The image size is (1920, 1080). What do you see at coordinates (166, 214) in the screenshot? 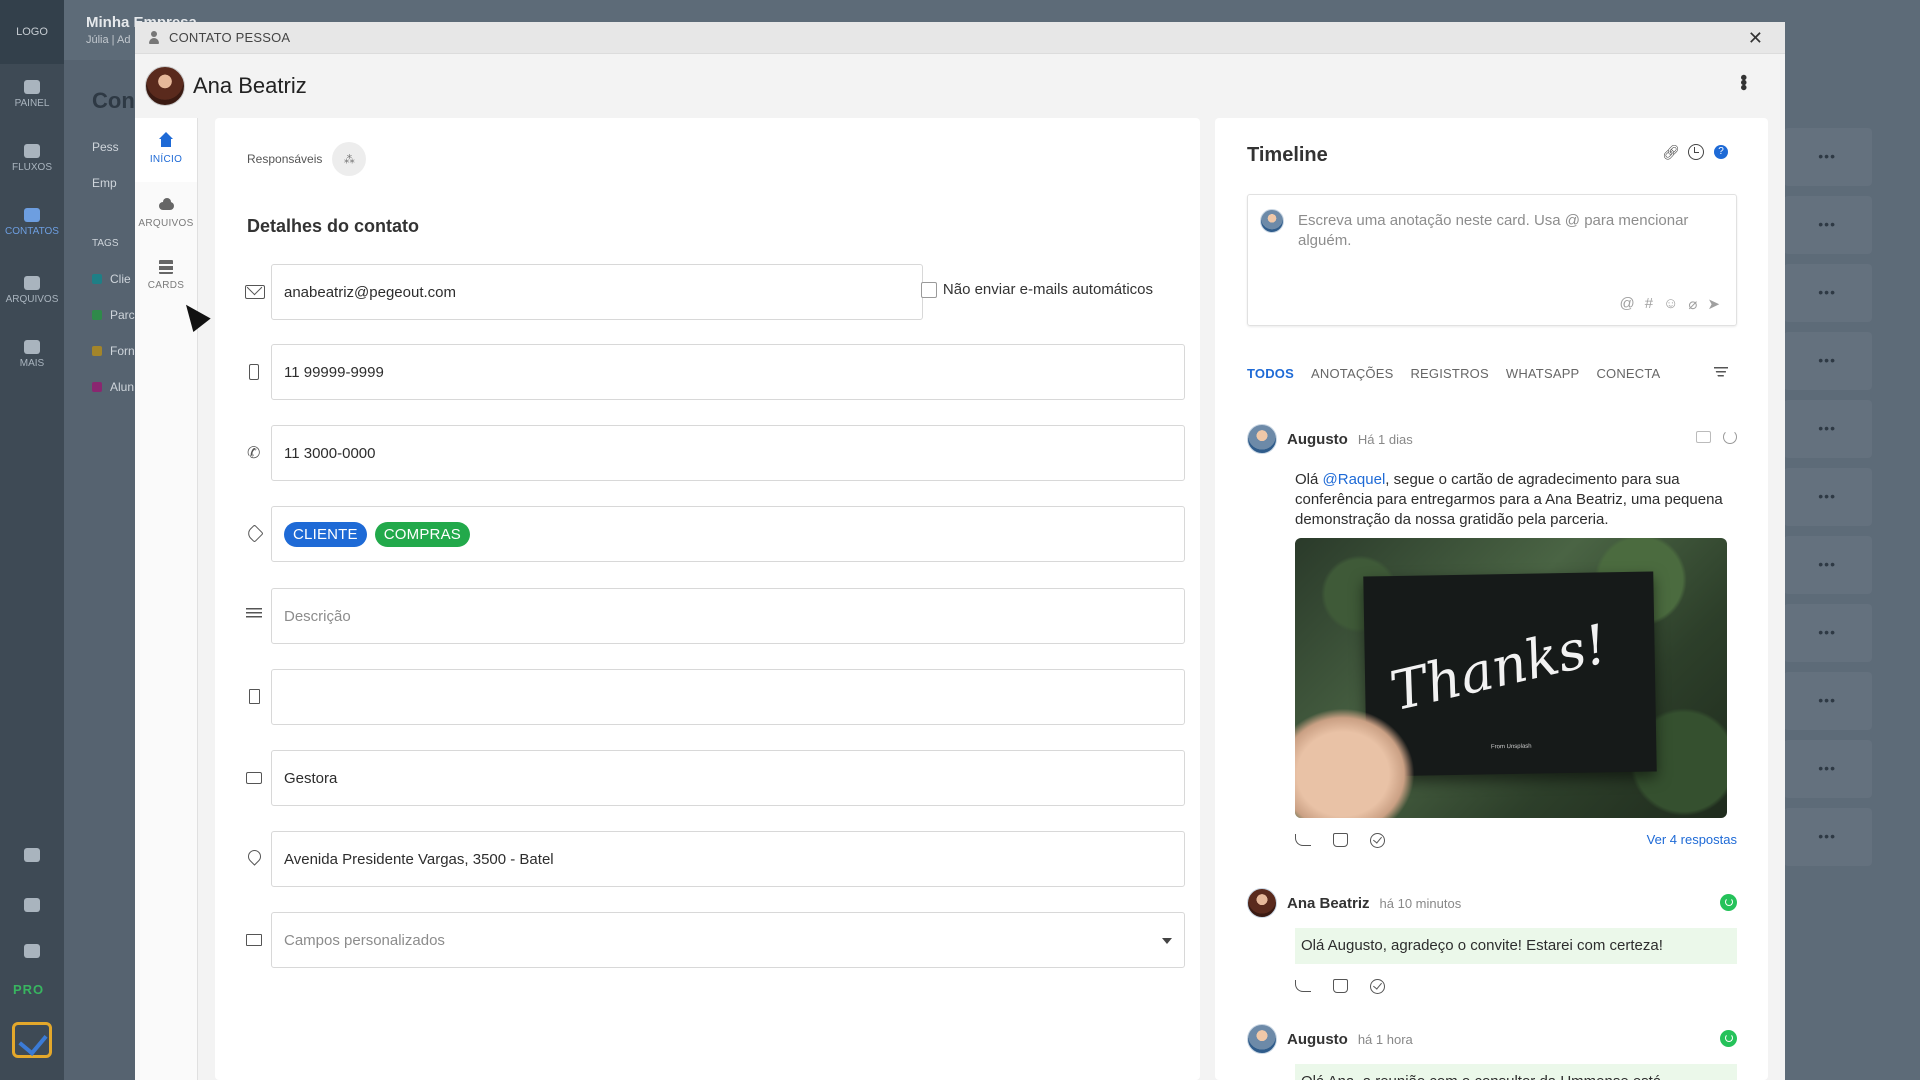
I see `tab-arquivos: ARQUIVOS` at bounding box center [166, 214].